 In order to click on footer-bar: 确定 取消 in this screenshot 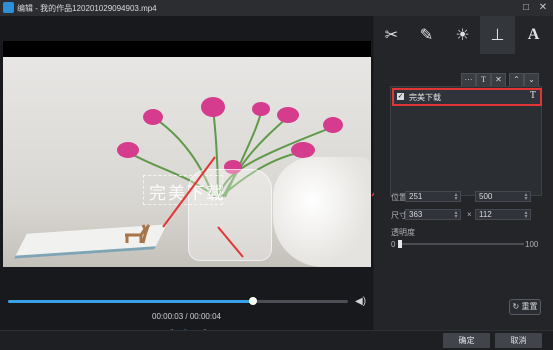, I will do `click(276, 340)`.